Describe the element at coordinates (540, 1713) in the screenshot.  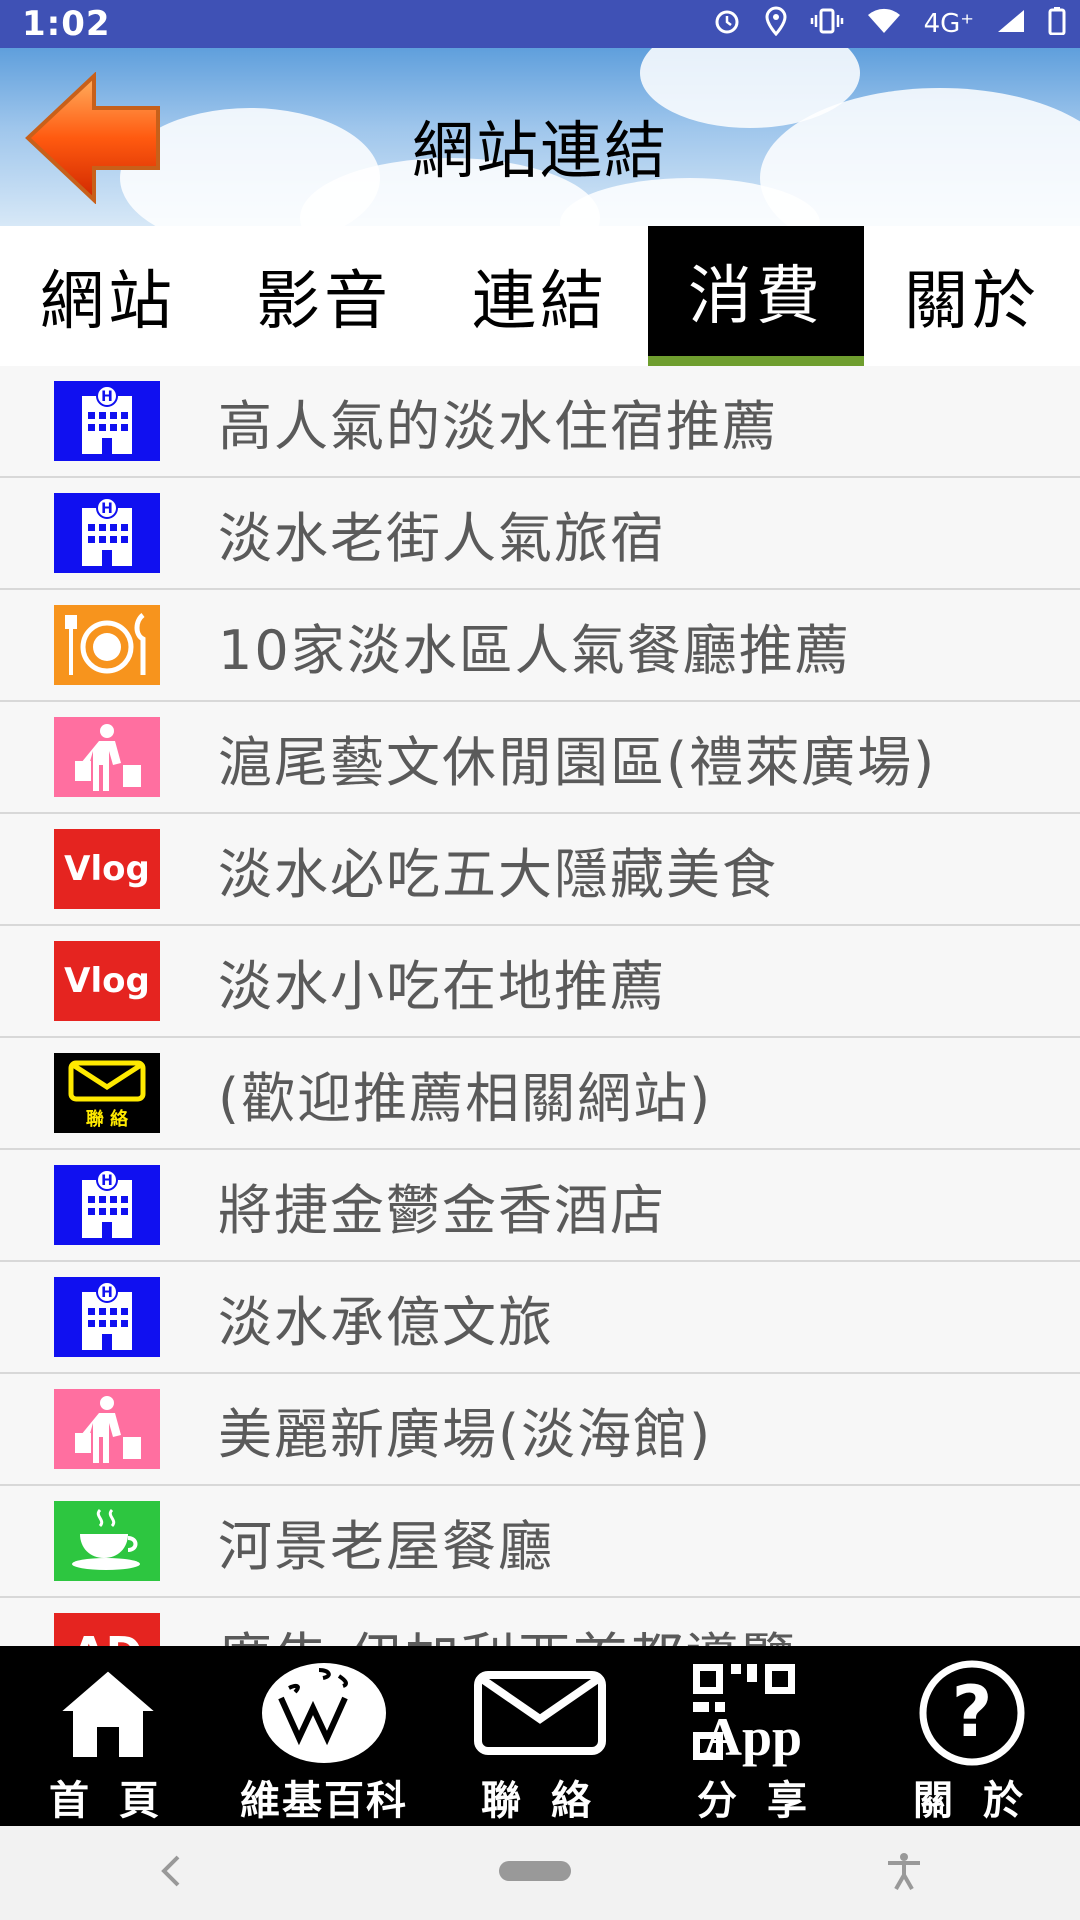
I see `mail-icon` at that location.